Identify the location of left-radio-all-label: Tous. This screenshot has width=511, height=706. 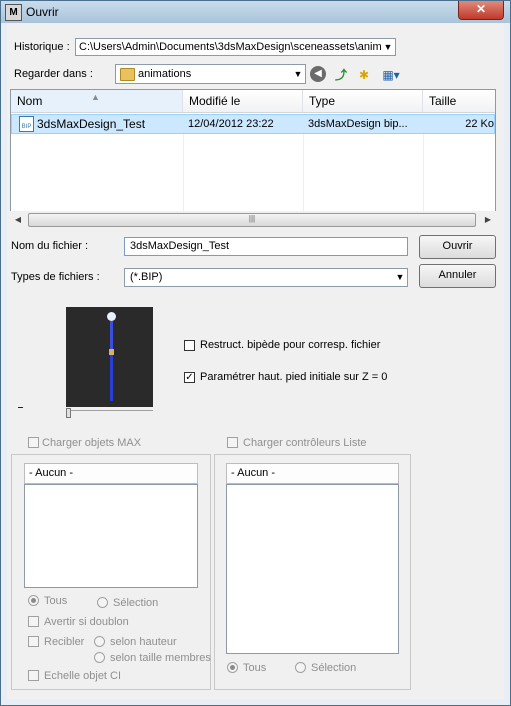
(56, 601).